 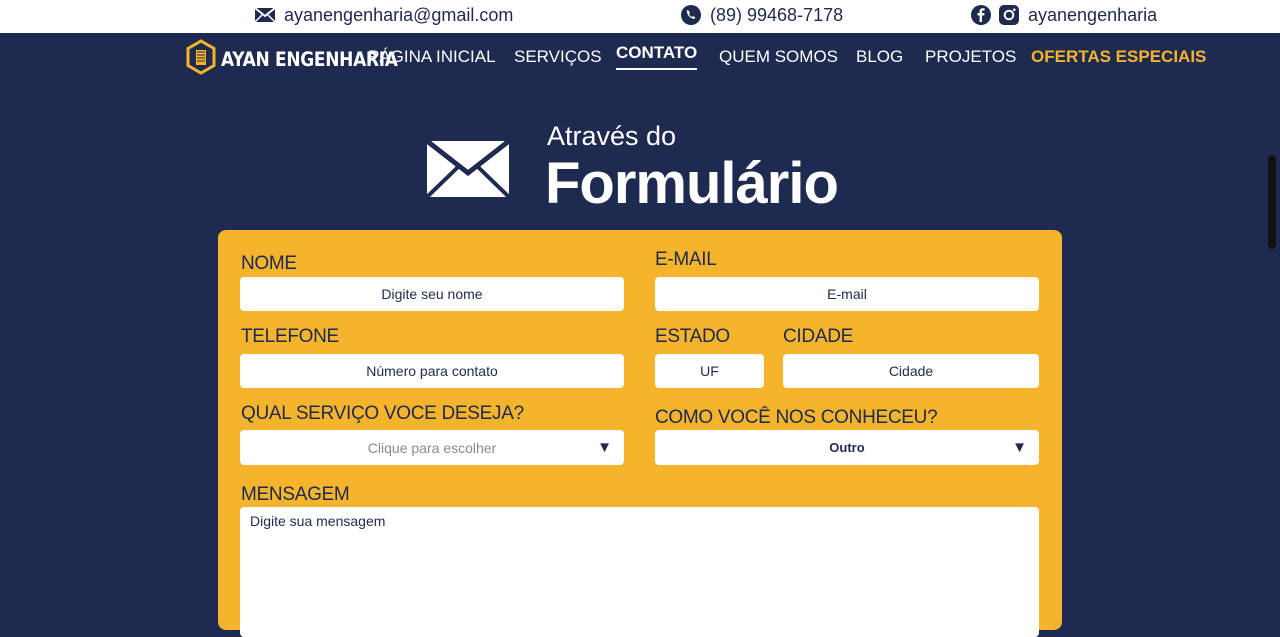 What do you see at coordinates (686, 259) in the screenshot?
I see `email-label: E-MAIL` at bounding box center [686, 259].